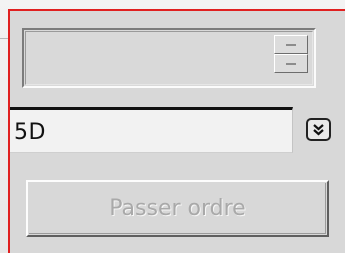 The width and height of the screenshot is (345, 253). Describe the element at coordinates (30, 132) in the screenshot. I see `period-combobox-value: 5D` at that location.